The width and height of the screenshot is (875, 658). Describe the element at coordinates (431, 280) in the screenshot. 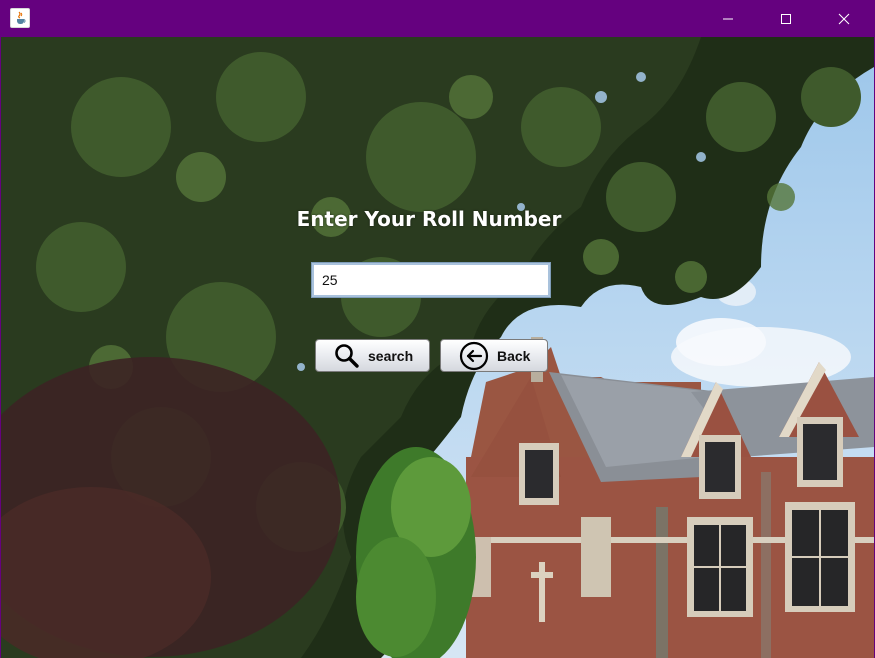

I see `roll-number-input` at that location.